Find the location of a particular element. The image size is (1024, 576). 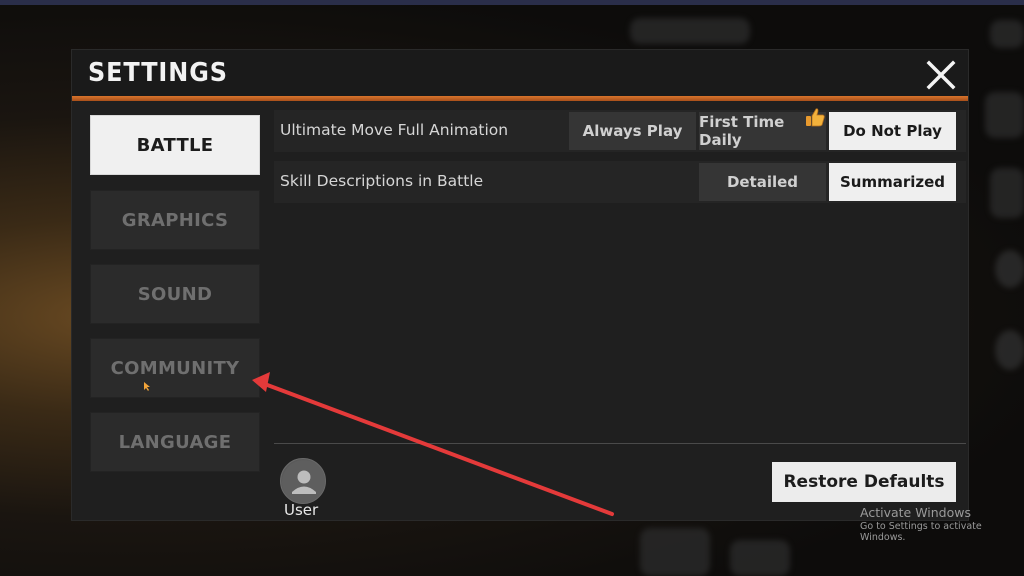

sidebar-item-graphics: GRAPHICS is located at coordinates (175, 220).